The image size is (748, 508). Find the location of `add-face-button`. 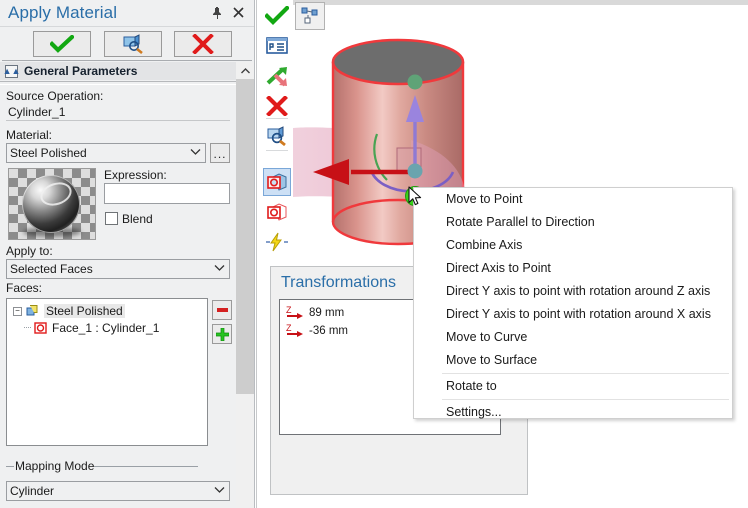

add-face-button is located at coordinates (222, 334).